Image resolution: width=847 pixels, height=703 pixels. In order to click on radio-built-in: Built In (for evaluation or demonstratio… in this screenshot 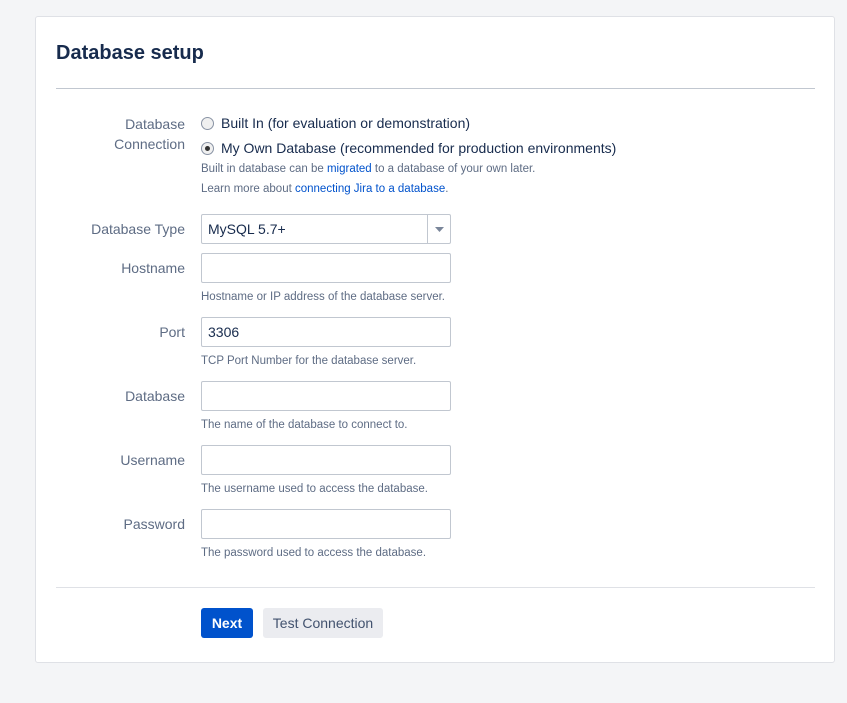, I will do `click(335, 123)`.